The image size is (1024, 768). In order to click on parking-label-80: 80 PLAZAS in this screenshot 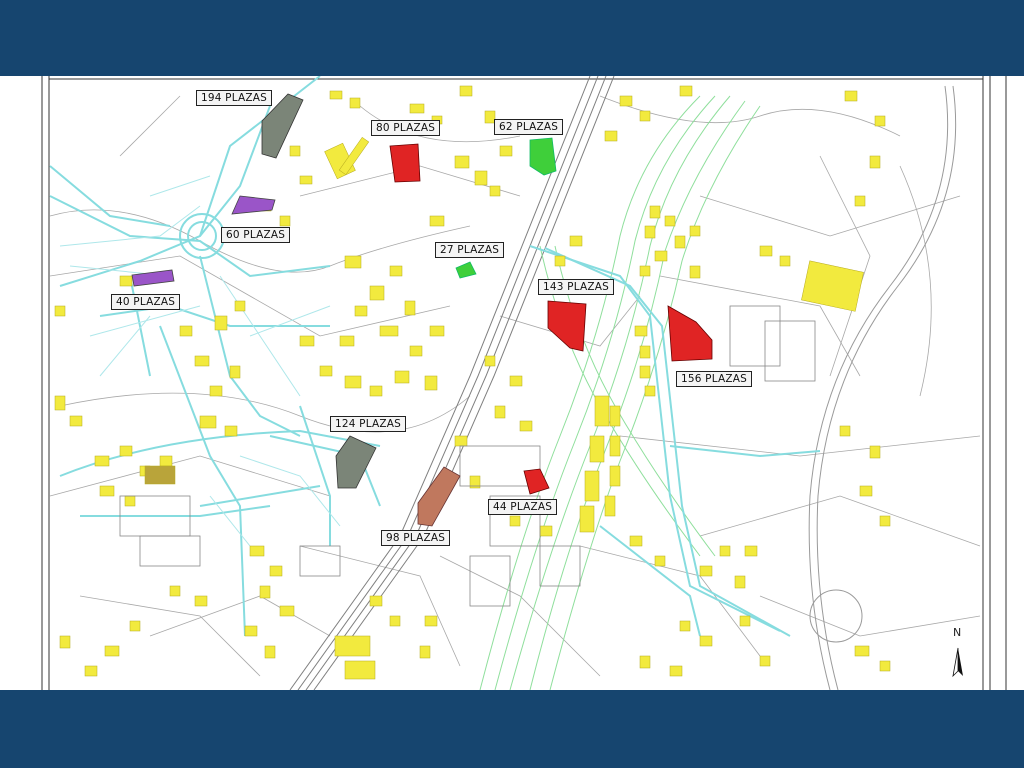, I will do `click(406, 128)`.